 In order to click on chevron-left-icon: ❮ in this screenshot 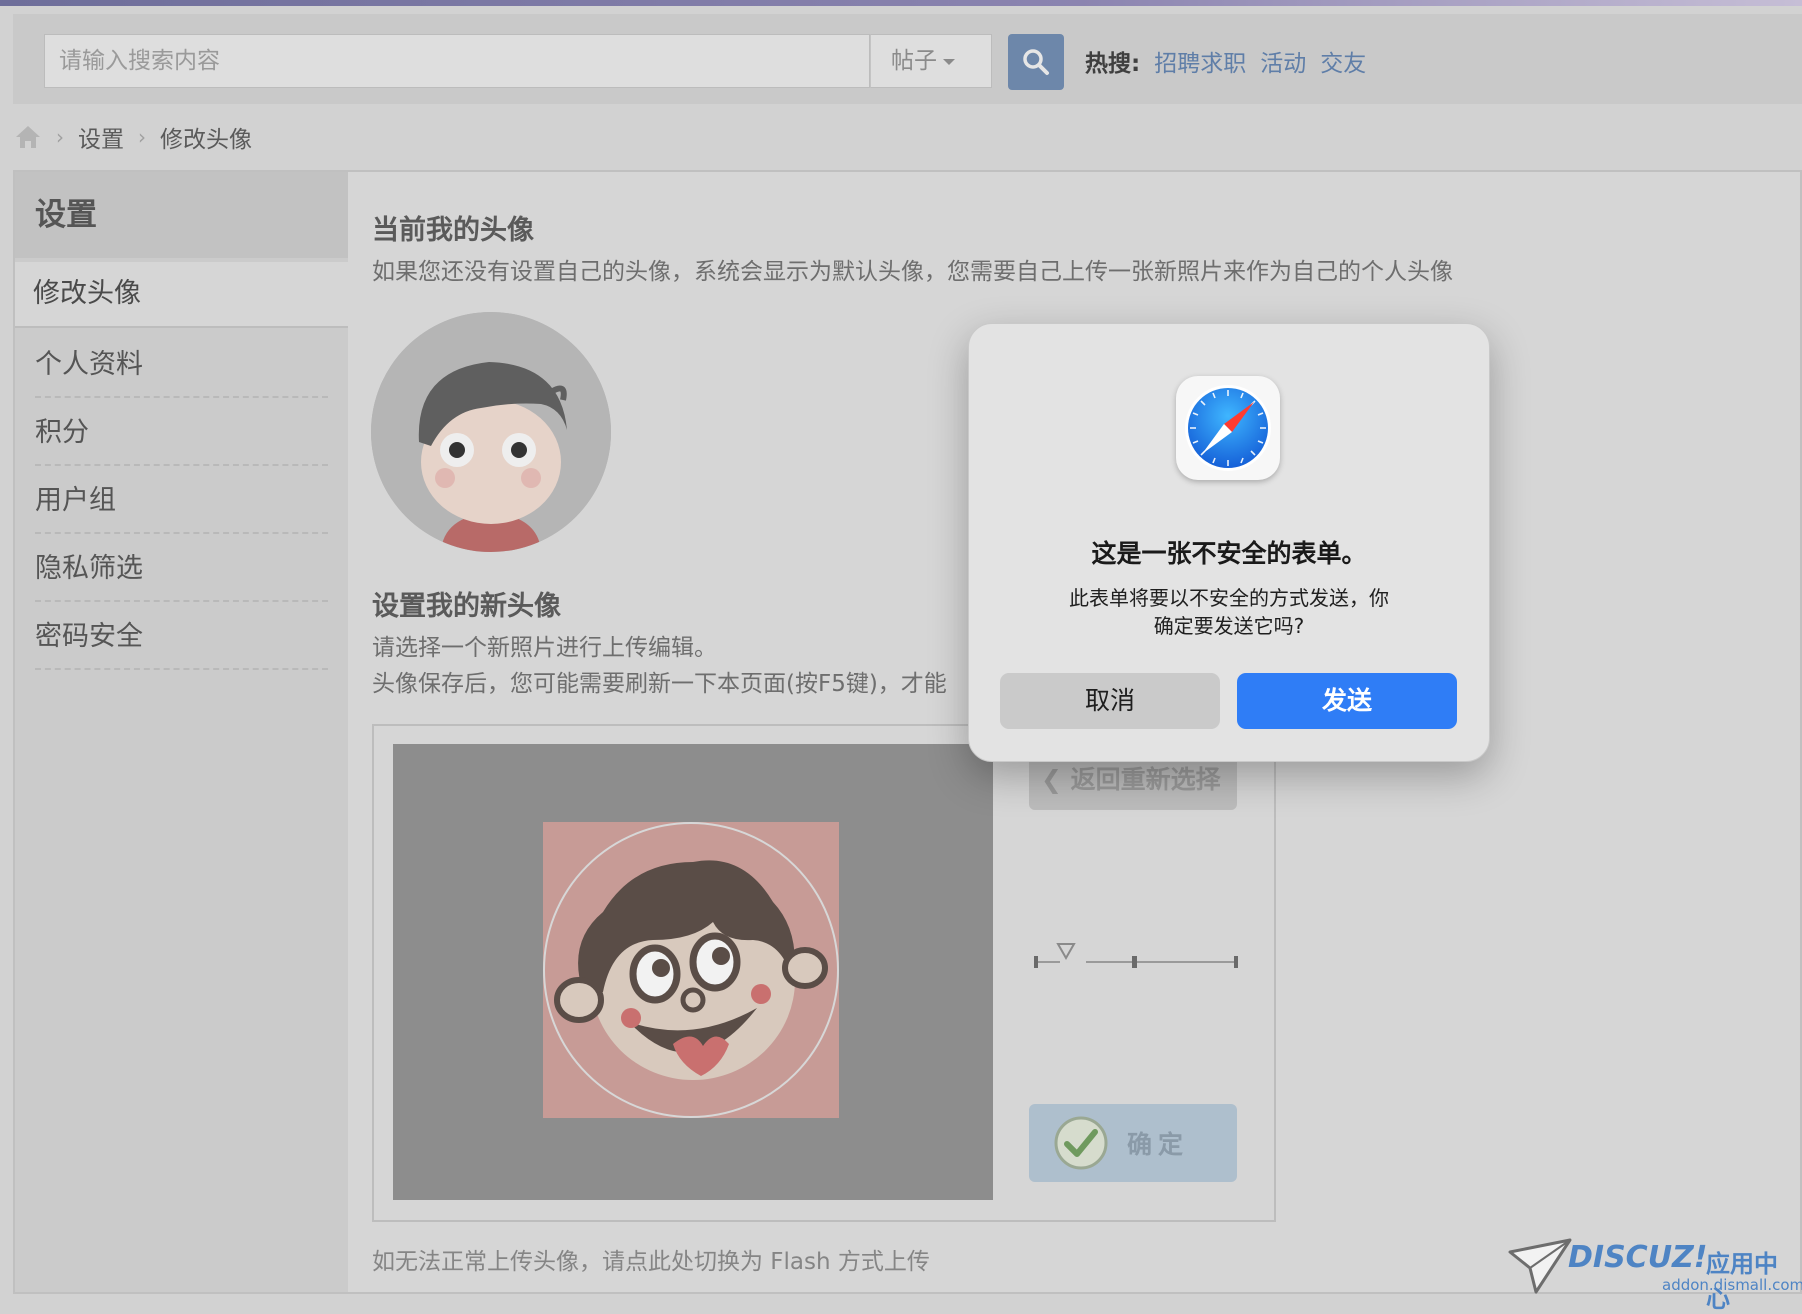, I will do `click(1051, 779)`.